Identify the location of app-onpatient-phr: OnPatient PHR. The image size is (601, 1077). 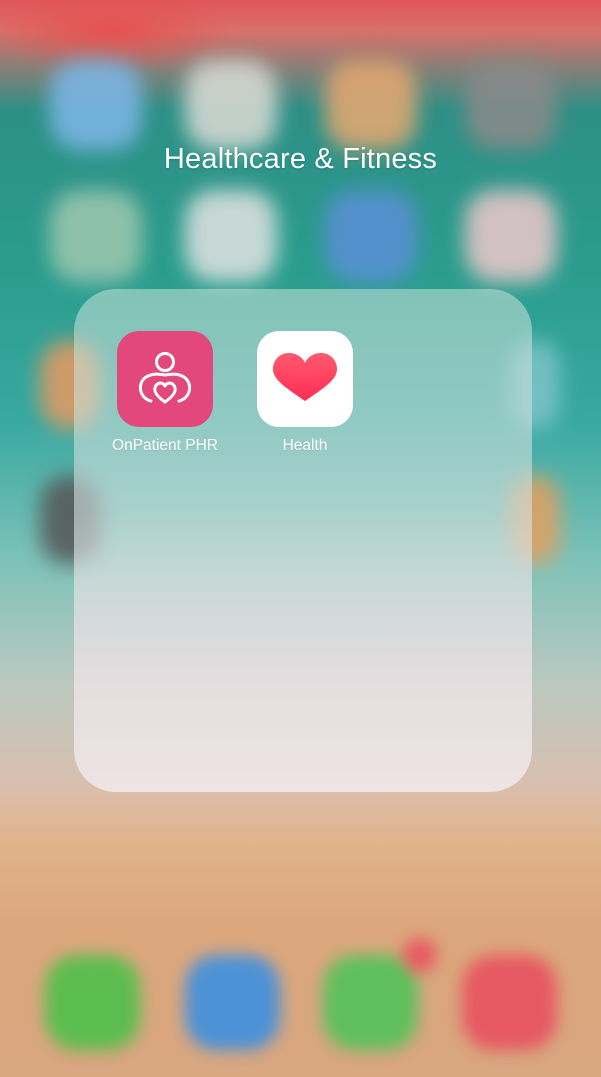
(165, 393).